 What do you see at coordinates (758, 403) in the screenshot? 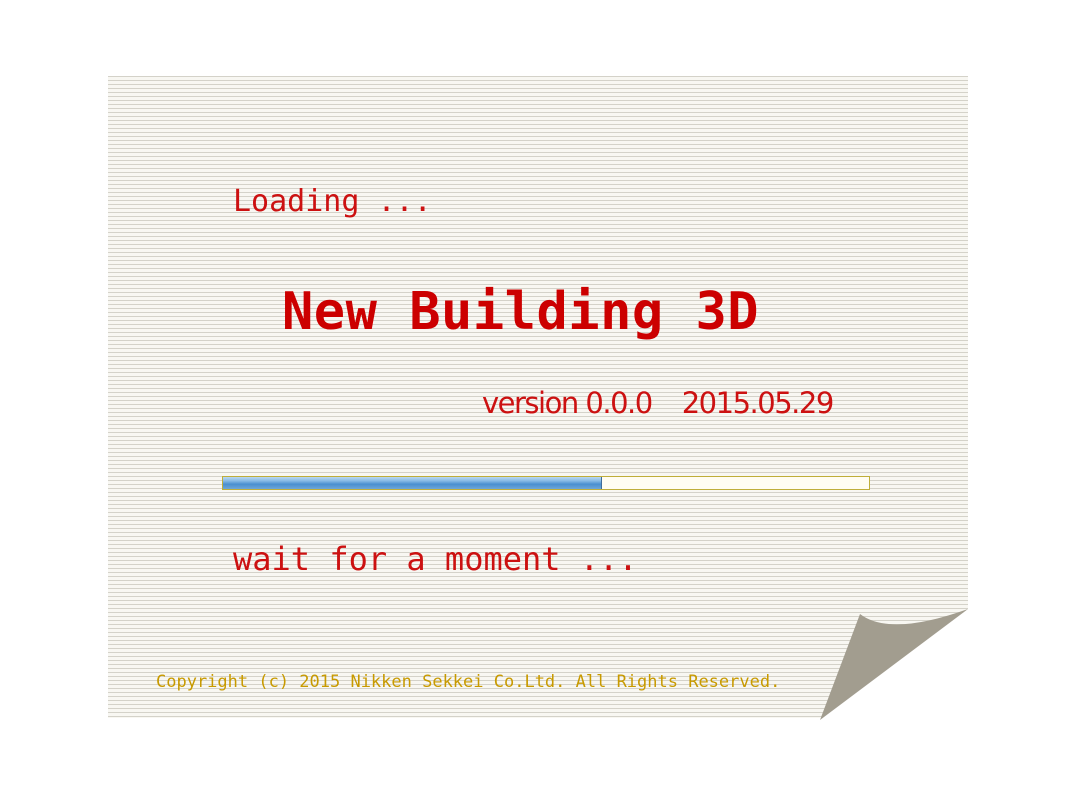
I see `release-date: 2015.05.29` at bounding box center [758, 403].